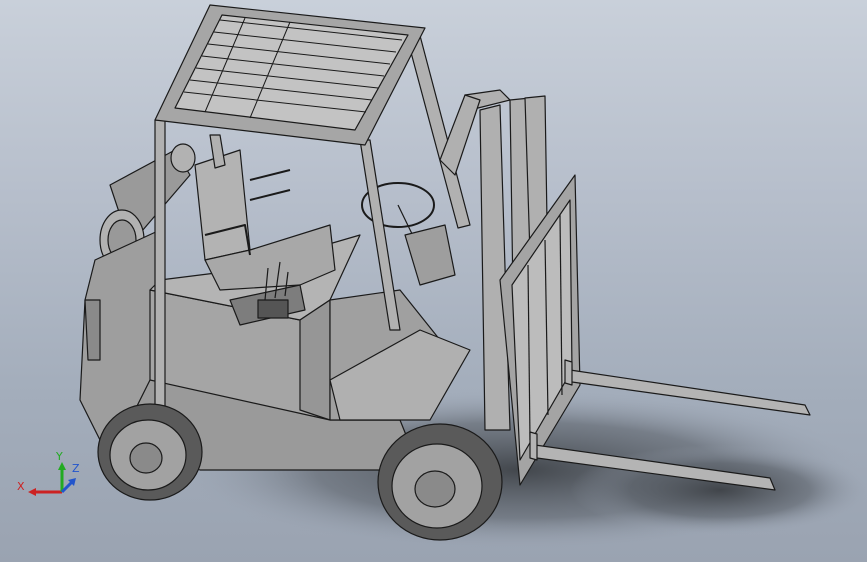 This screenshot has height=562, width=867. What do you see at coordinates (76, 468) in the screenshot?
I see `triad-z-label: Z` at bounding box center [76, 468].